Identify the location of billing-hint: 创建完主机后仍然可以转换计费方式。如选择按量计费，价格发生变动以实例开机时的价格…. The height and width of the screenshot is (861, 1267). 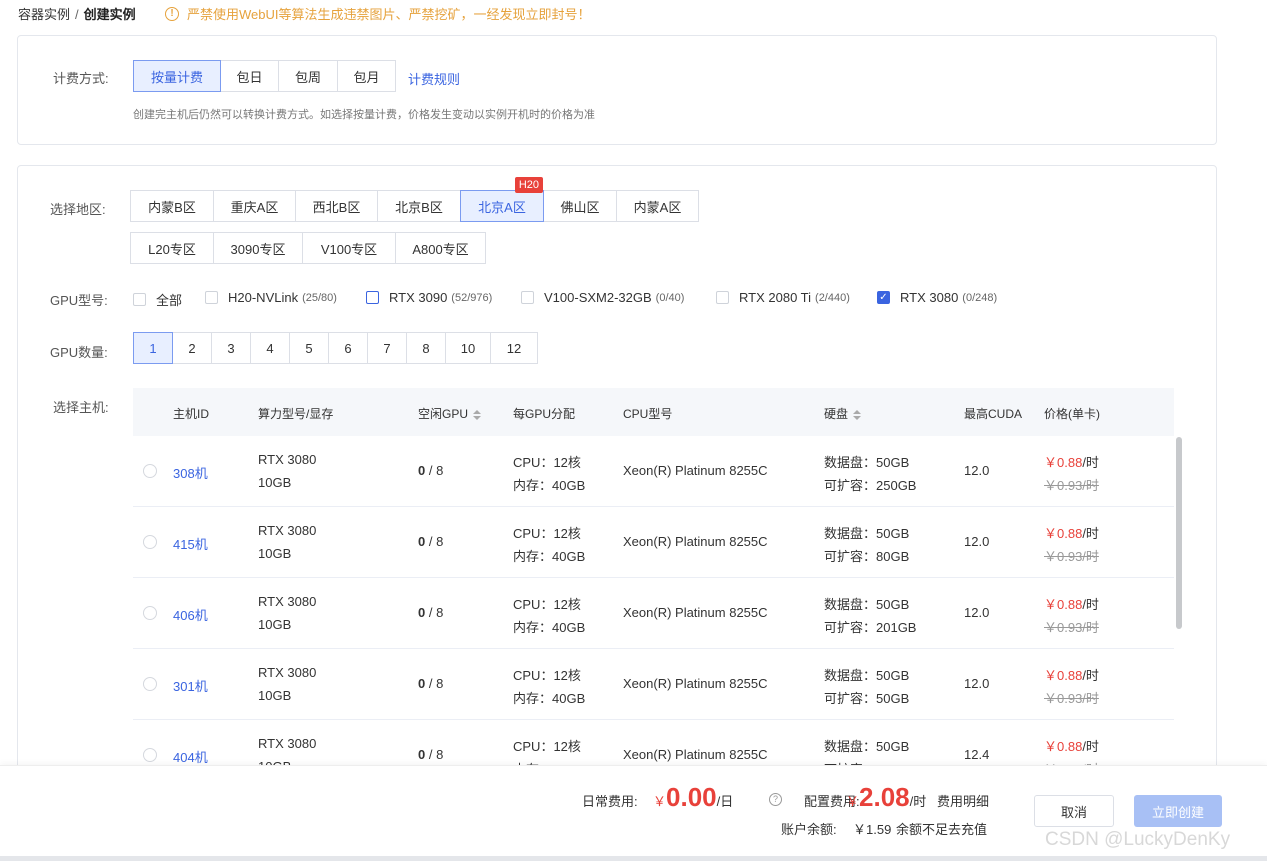
(364, 115).